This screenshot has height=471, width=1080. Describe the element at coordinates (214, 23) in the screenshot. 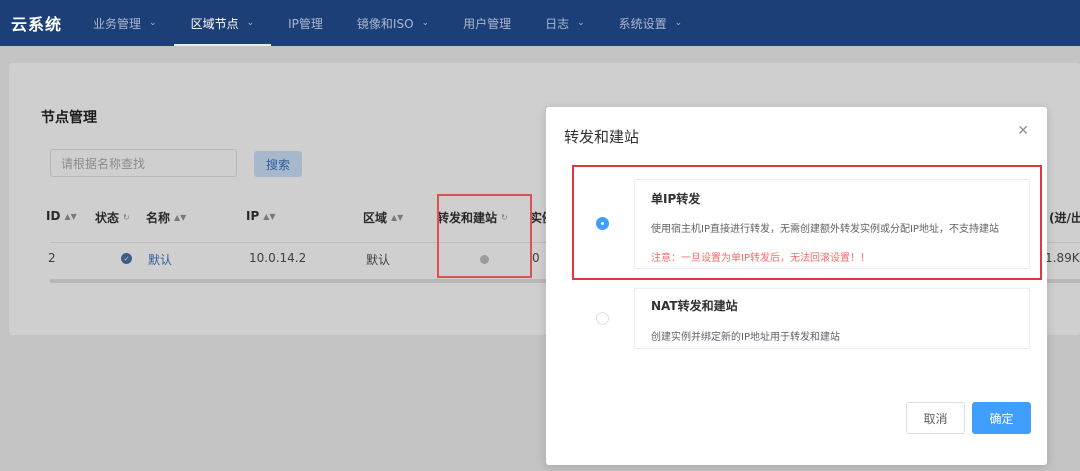

I see `nav-item-label: 区域节点` at that location.